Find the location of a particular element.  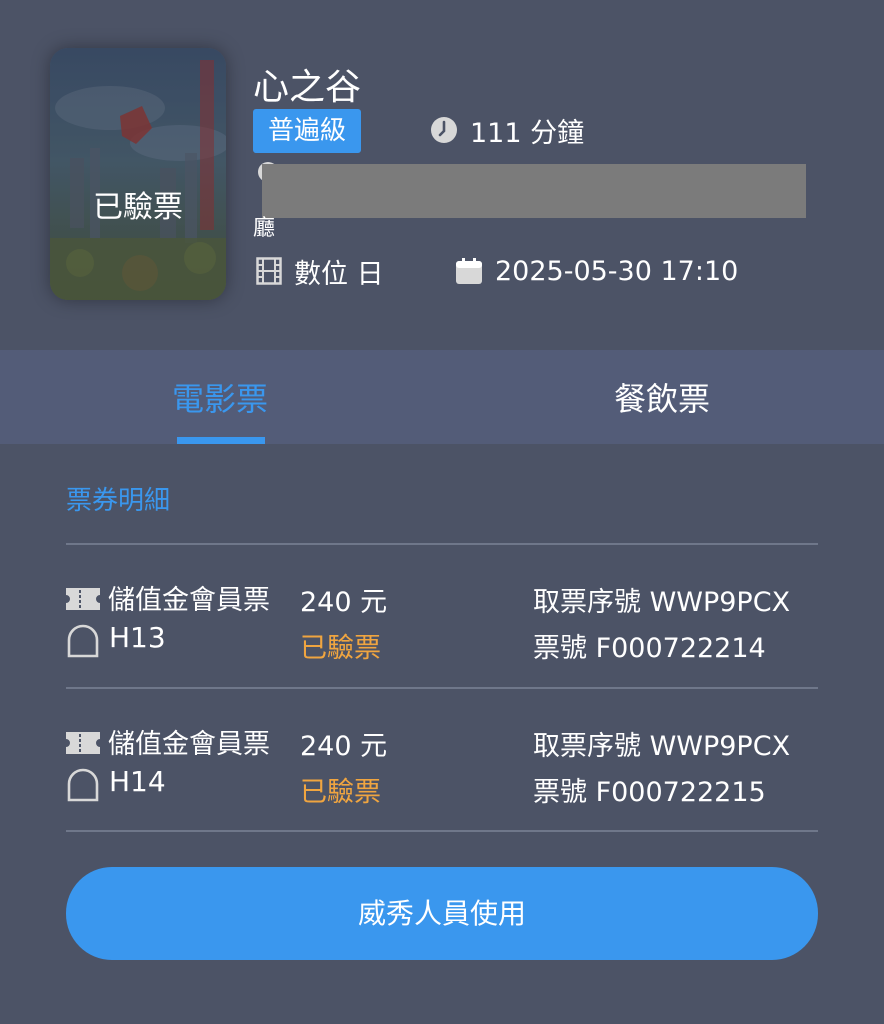

hall-label: 廳 is located at coordinates (264, 228).